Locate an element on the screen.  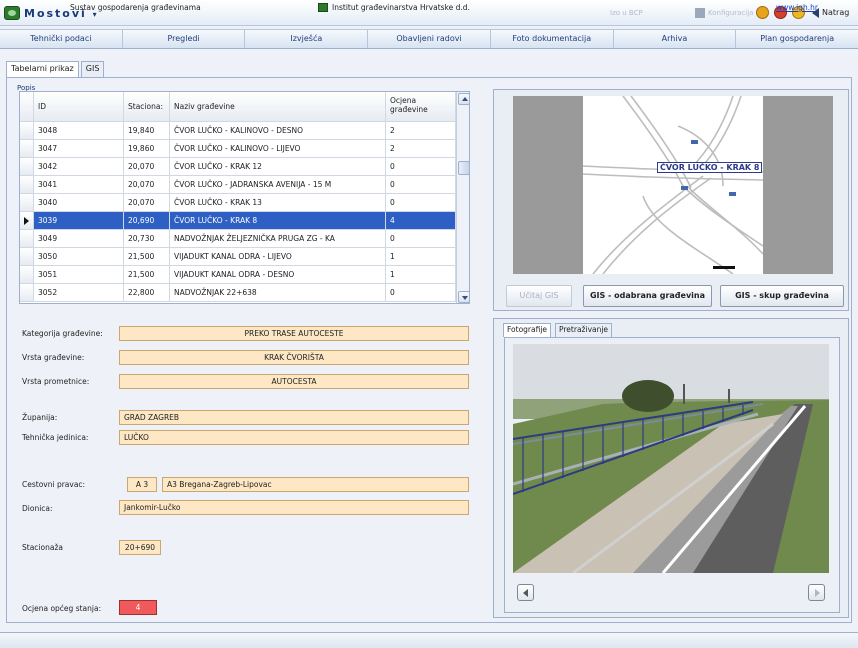
table-cell-naziv: NADVOŽNJAK ŽELJEZNIČKA PRUGA ZG - KA is located at coordinates (278, 239).